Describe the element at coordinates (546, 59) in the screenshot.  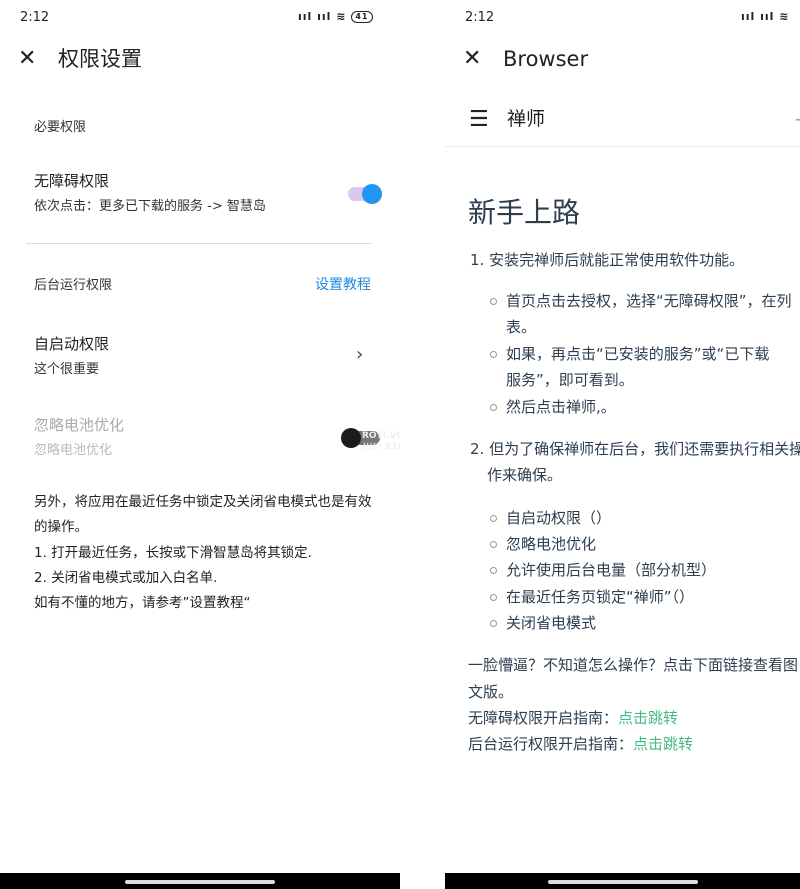
I see `browser-title: Browser` at that location.